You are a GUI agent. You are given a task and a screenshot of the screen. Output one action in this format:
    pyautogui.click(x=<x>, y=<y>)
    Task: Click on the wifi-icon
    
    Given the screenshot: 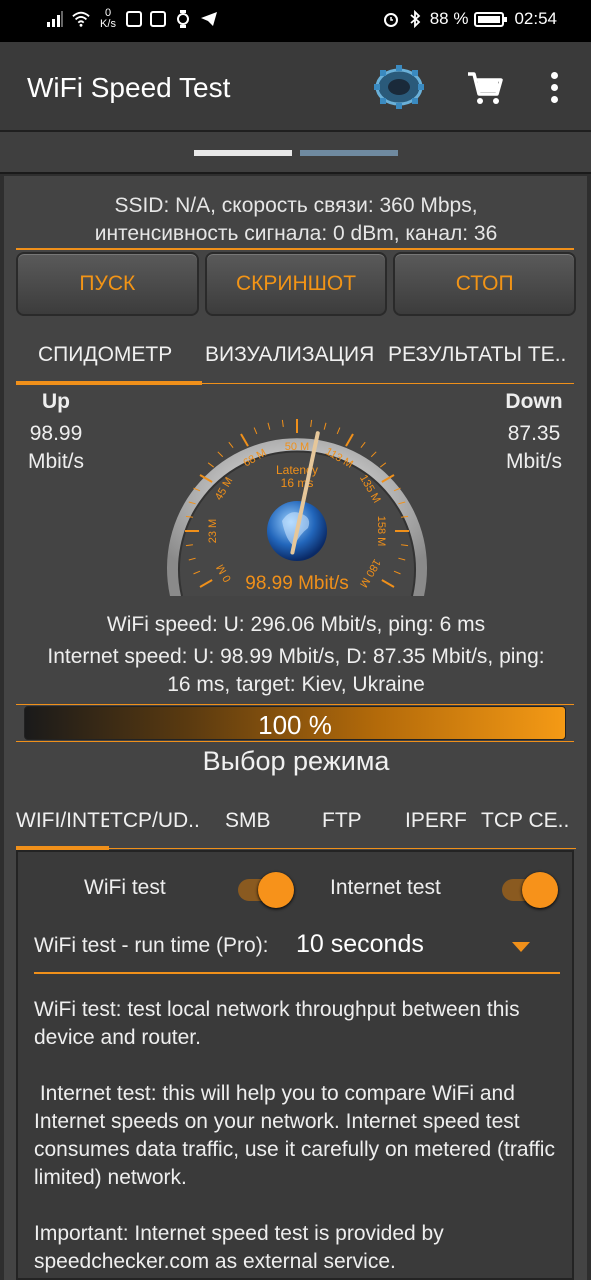 What is the action you would take?
    pyautogui.click(x=81, y=19)
    